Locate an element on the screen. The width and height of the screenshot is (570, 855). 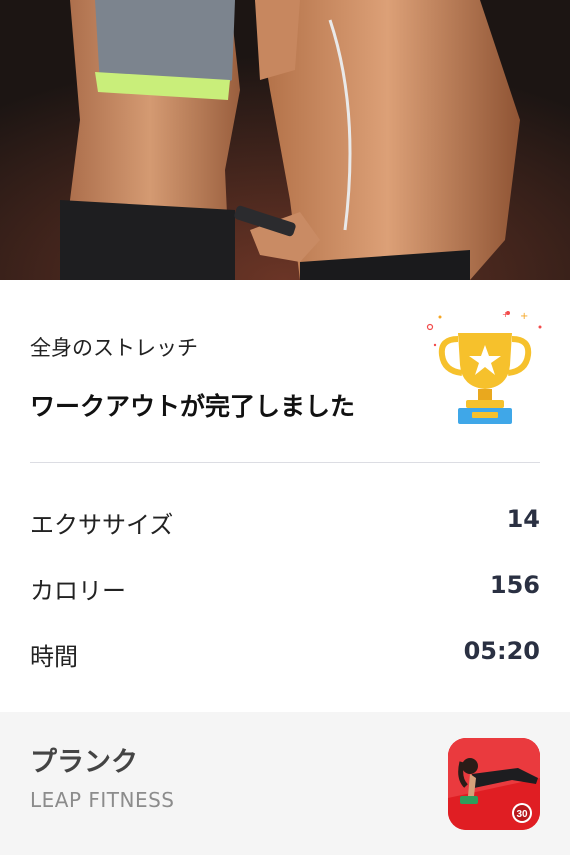
stat-label-exercises: エクササイズ is located at coordinates (102, 525).